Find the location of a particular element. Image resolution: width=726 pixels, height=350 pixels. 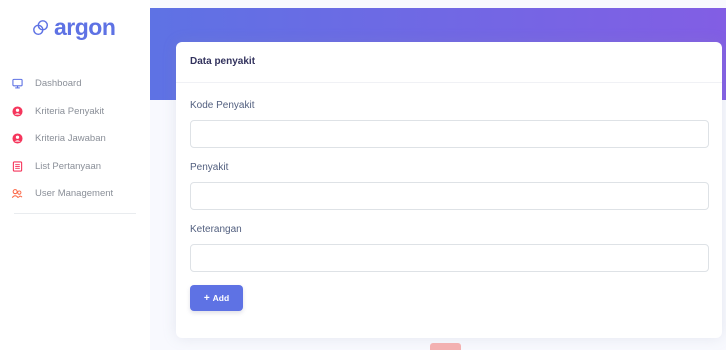

brand-name: argon is located at coordinates (85, 27).